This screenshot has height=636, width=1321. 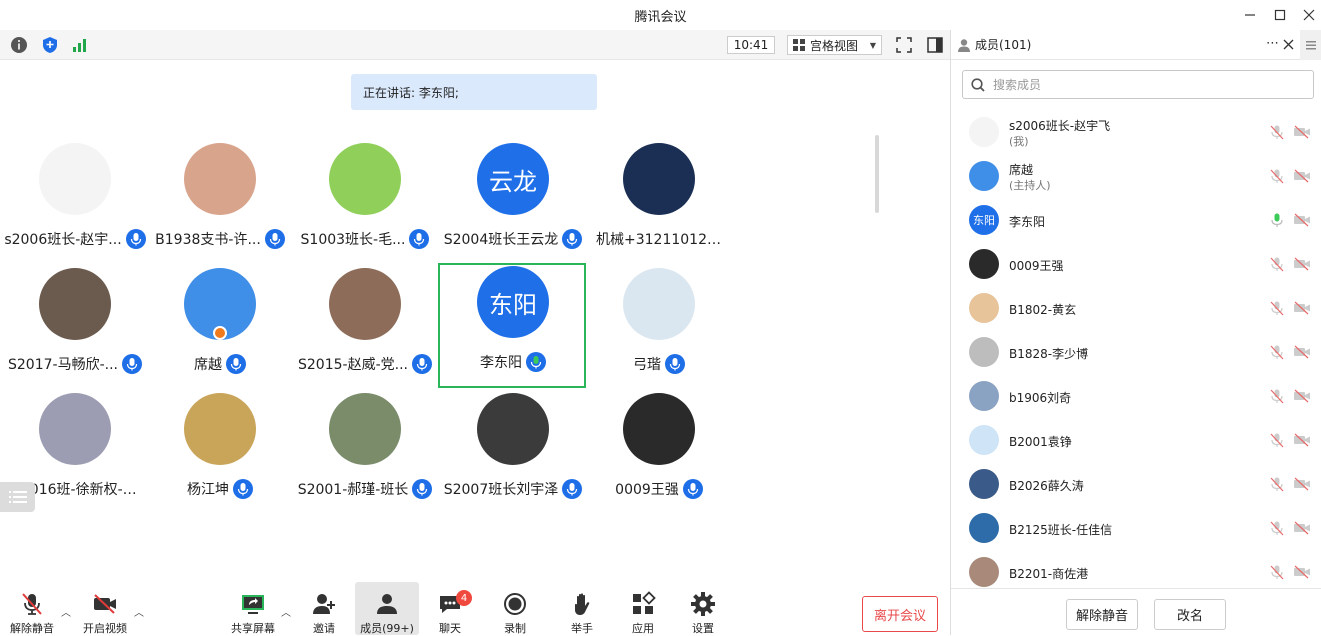 I want to click on member-list-item: s2006班长-赵宇飞 (我), so click(x=1136, y=133).